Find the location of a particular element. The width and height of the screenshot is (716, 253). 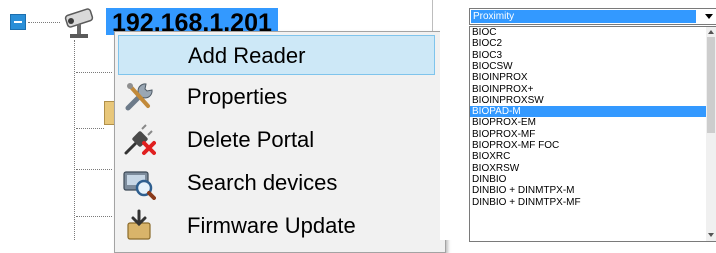

menu-item-label: Search devices is located at coordinates (262, 182).